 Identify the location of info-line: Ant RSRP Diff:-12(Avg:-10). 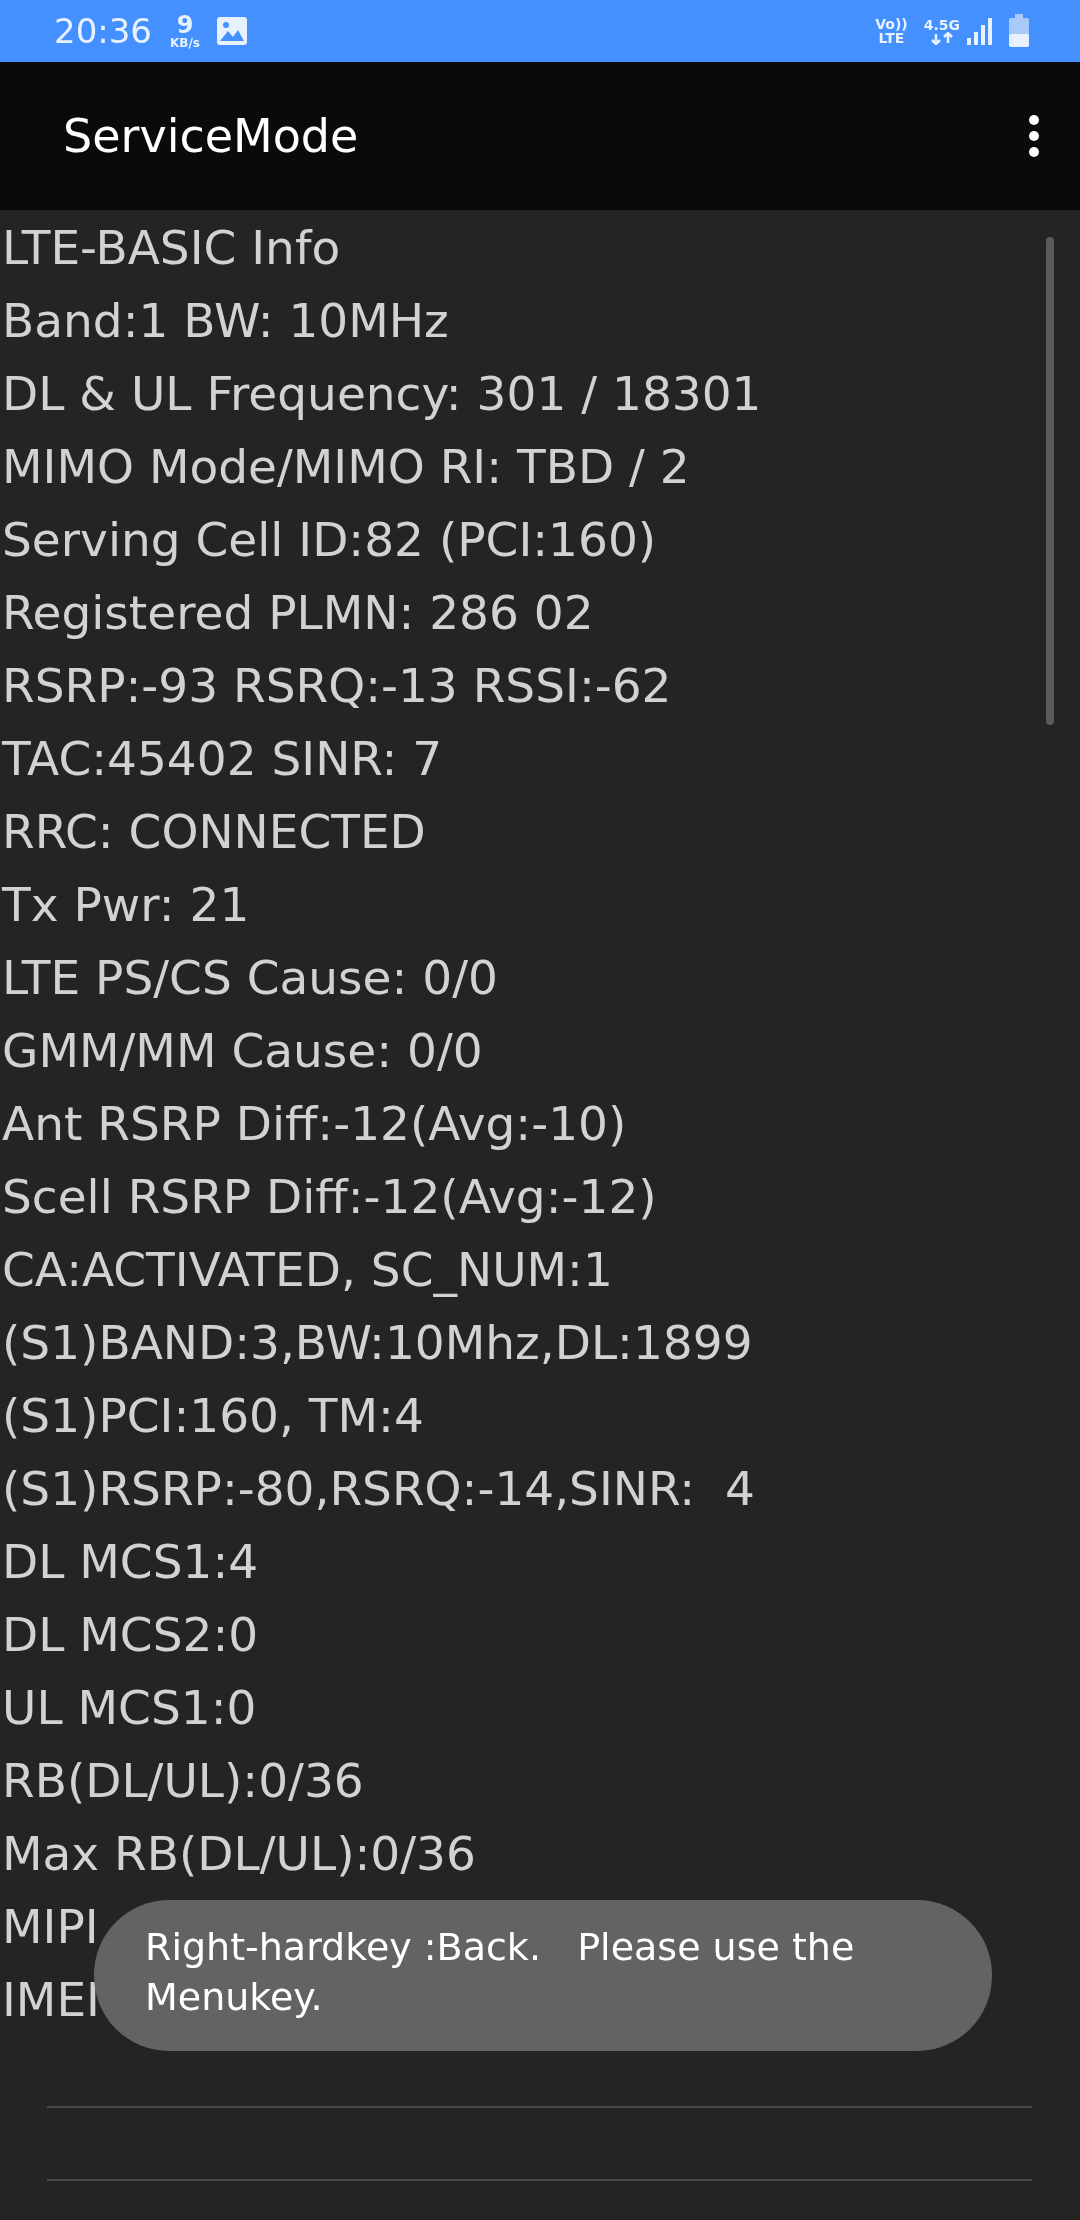
(314, 1123).